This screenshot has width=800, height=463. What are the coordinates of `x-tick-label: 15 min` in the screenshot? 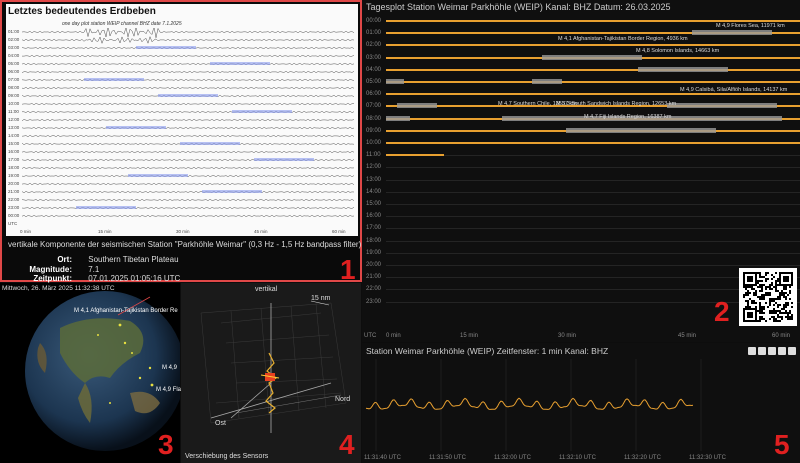 It's located at (469, 336).